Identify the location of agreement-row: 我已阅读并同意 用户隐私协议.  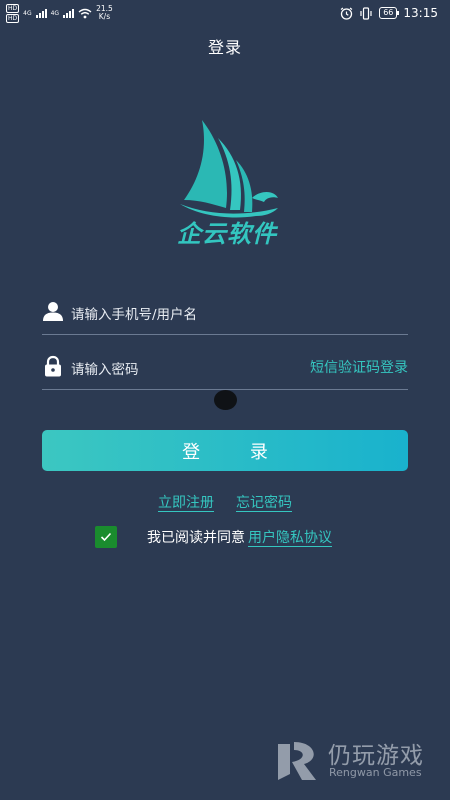
(213, 537).